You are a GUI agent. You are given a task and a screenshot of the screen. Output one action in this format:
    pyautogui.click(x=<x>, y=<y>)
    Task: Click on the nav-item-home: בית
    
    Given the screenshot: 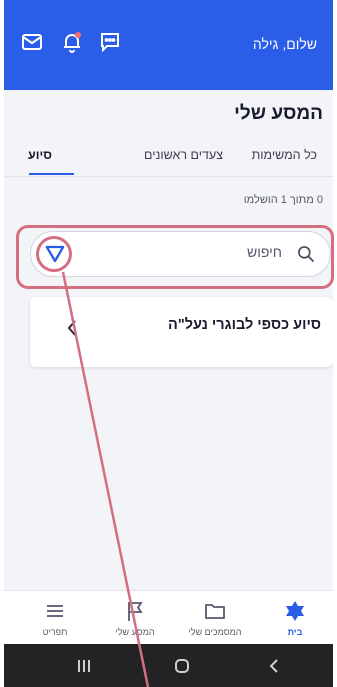 What is the action you would take?
    pyautogui.click(x=295, y=618)
    